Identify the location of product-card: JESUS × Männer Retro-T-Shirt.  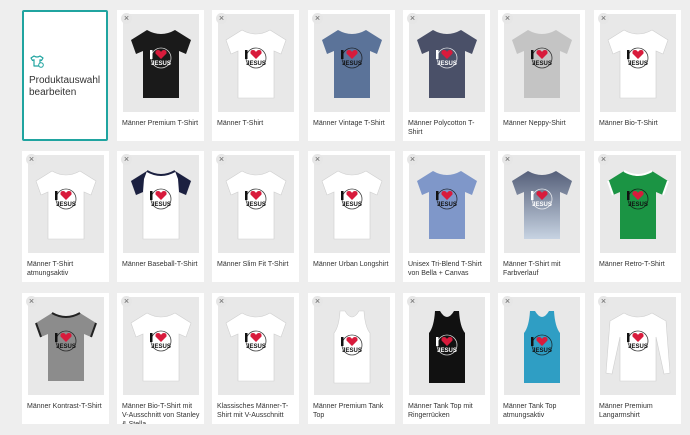
(637, 216).